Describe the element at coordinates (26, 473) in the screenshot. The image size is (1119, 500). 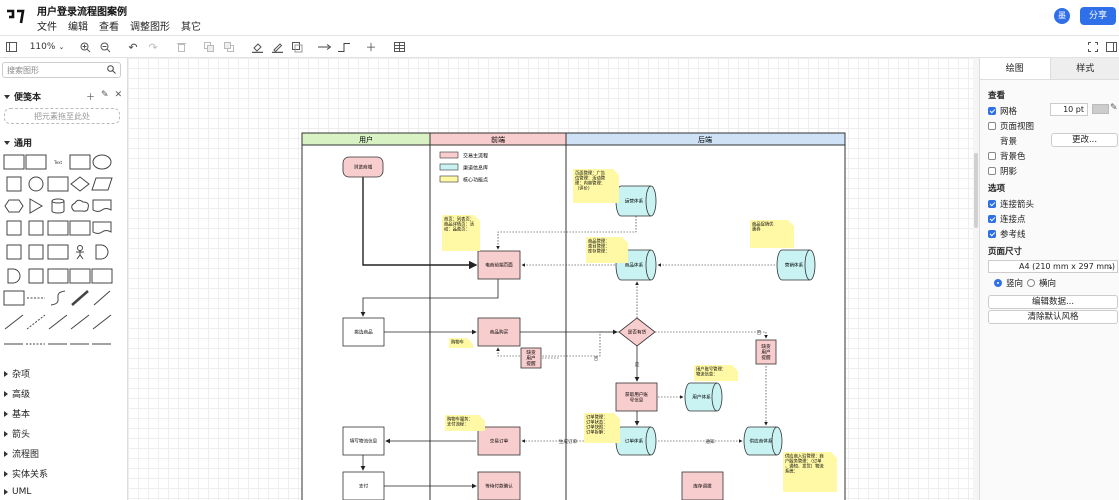
I see `library-entity-relation: 实体关系` at that location.